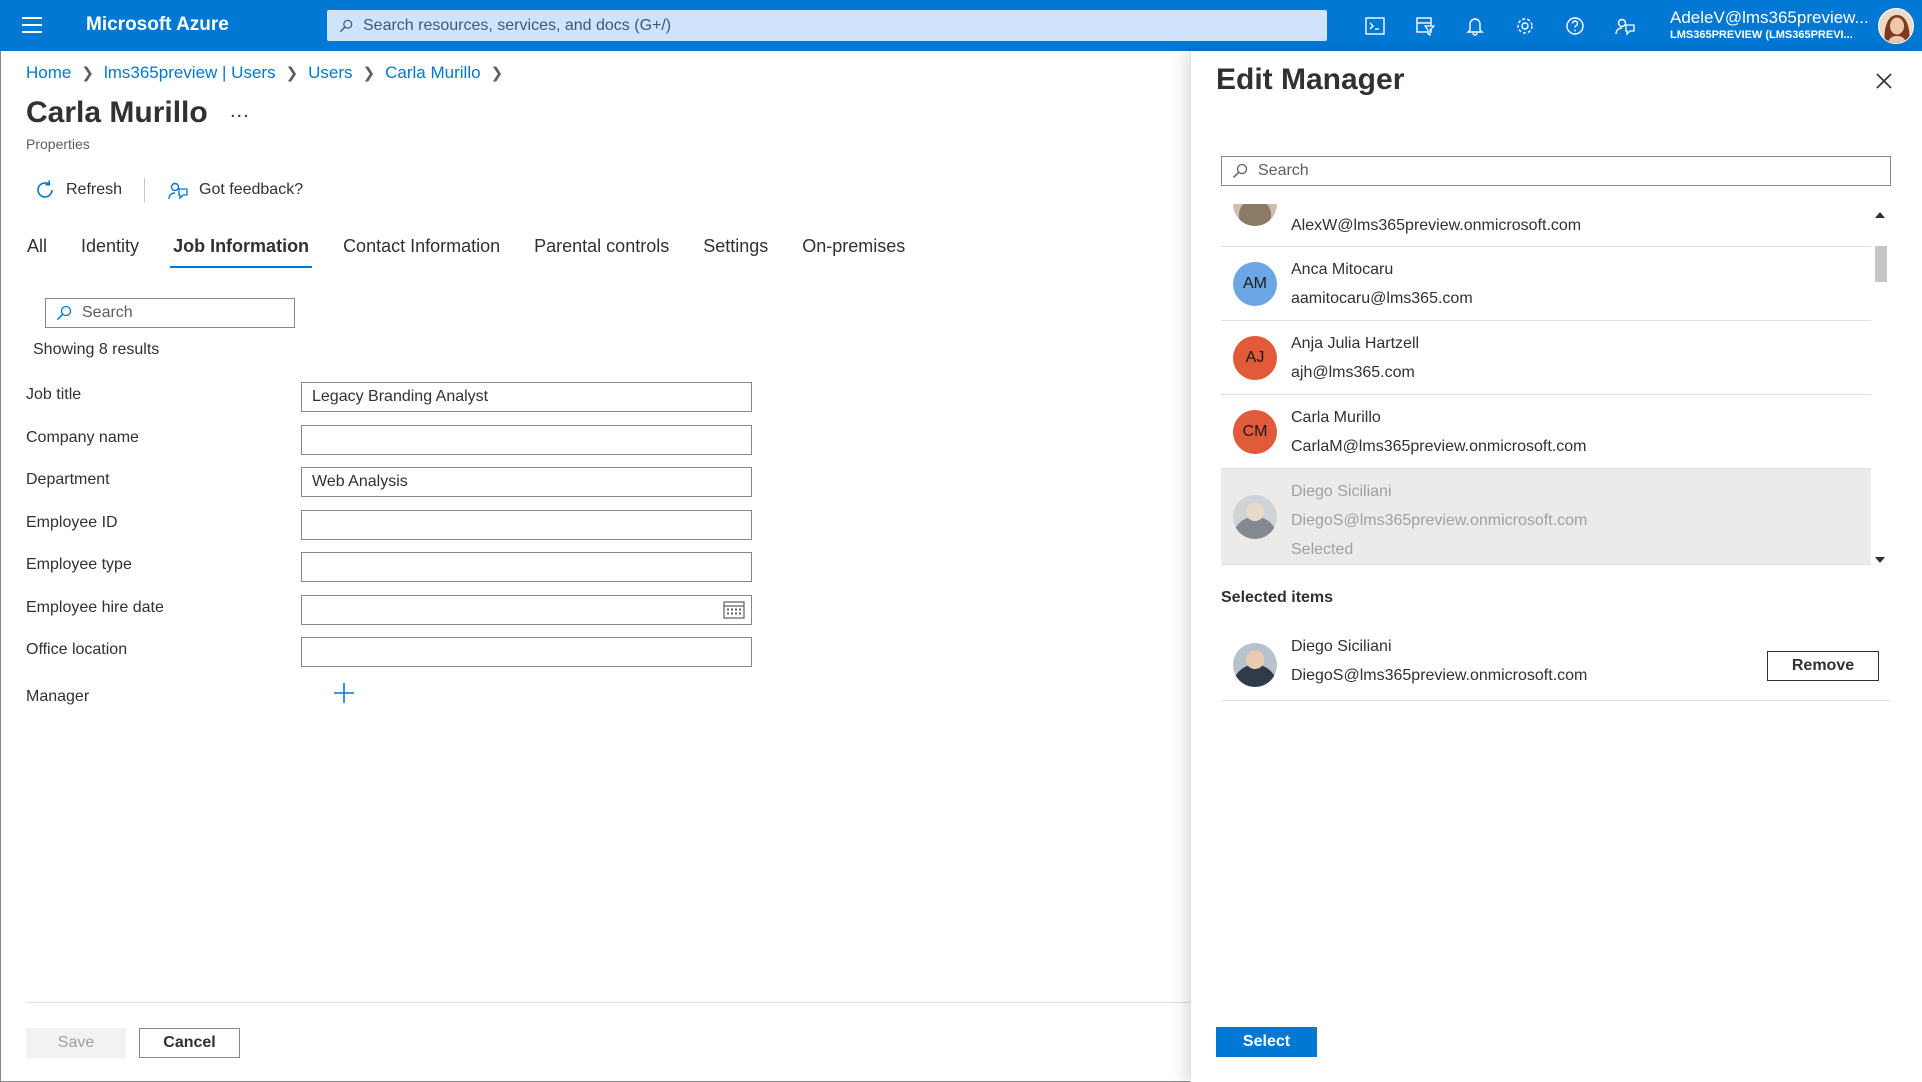 The height and width of the screenshot is (1082, 1922). What do you see at coordinates (48, 73) in the screenshot?
I see `breadcrumb-home: Home` at bounding box center [48, 73].